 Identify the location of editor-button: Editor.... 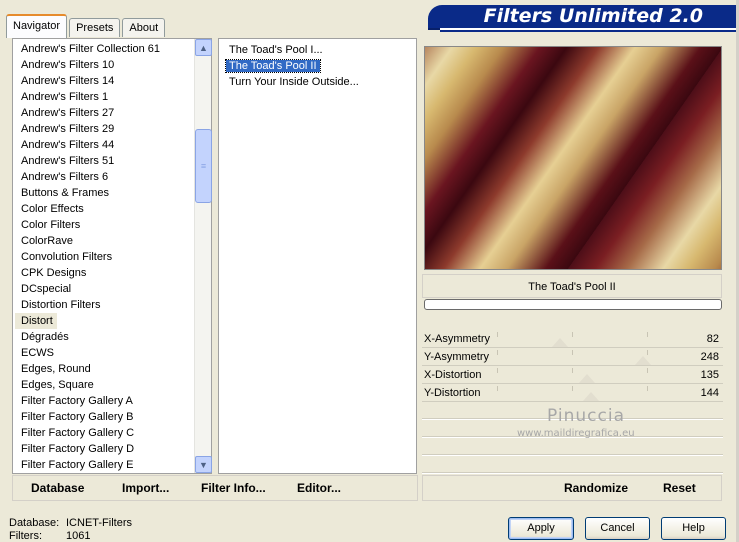
(319, 488).